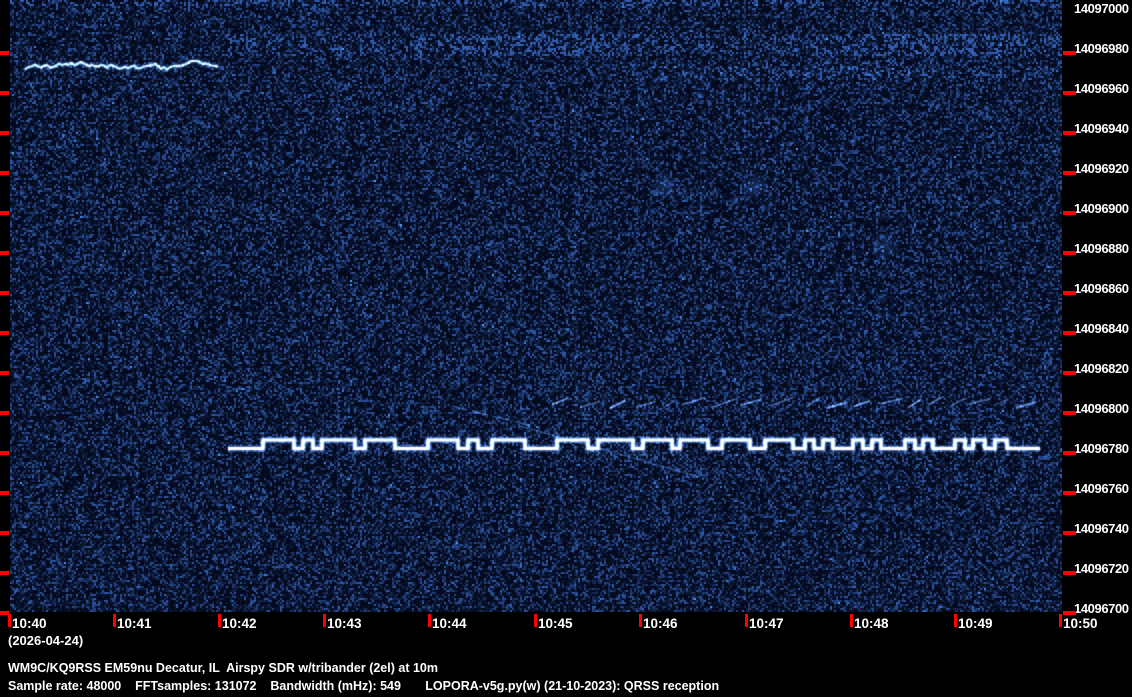 This screenshot has width=1132, height=697. Describe the element at coordinates (1101, 328) in the screenshot. I see `freq-axis-label: 14096840` at that location.